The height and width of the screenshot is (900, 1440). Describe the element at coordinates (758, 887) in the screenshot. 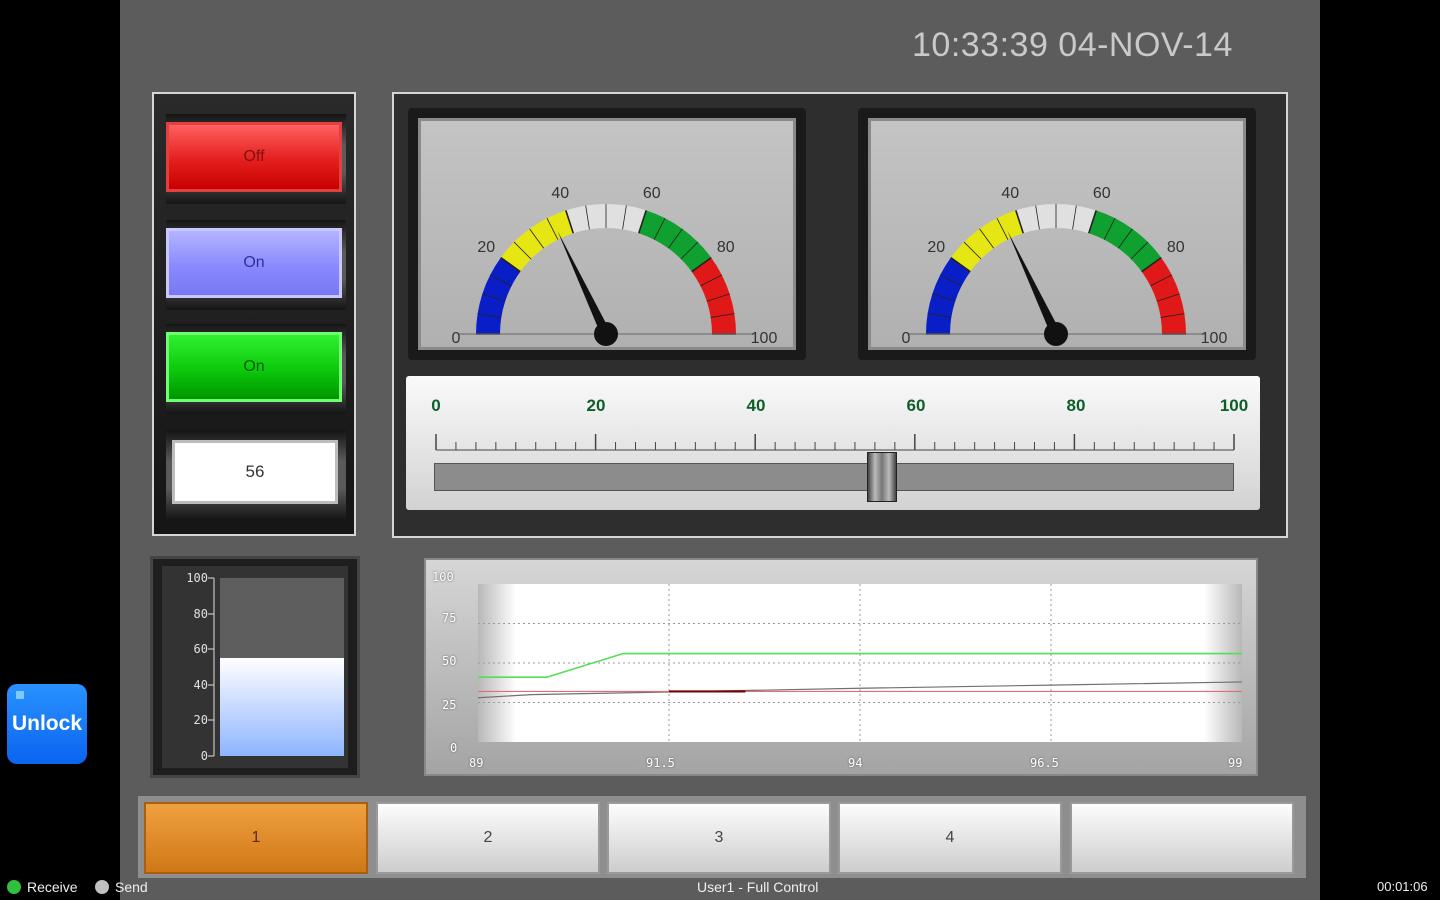

I see `user-status: User1 - Full Control` at that location.